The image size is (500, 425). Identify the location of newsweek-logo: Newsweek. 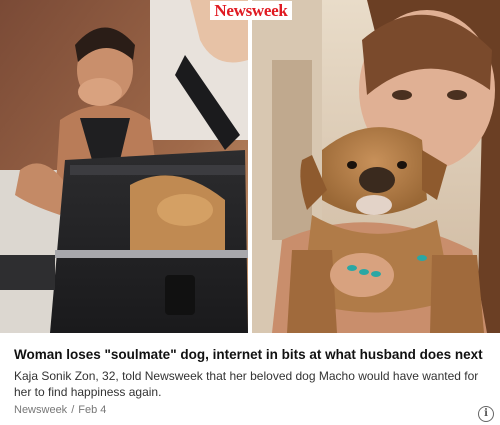
(251, 10).